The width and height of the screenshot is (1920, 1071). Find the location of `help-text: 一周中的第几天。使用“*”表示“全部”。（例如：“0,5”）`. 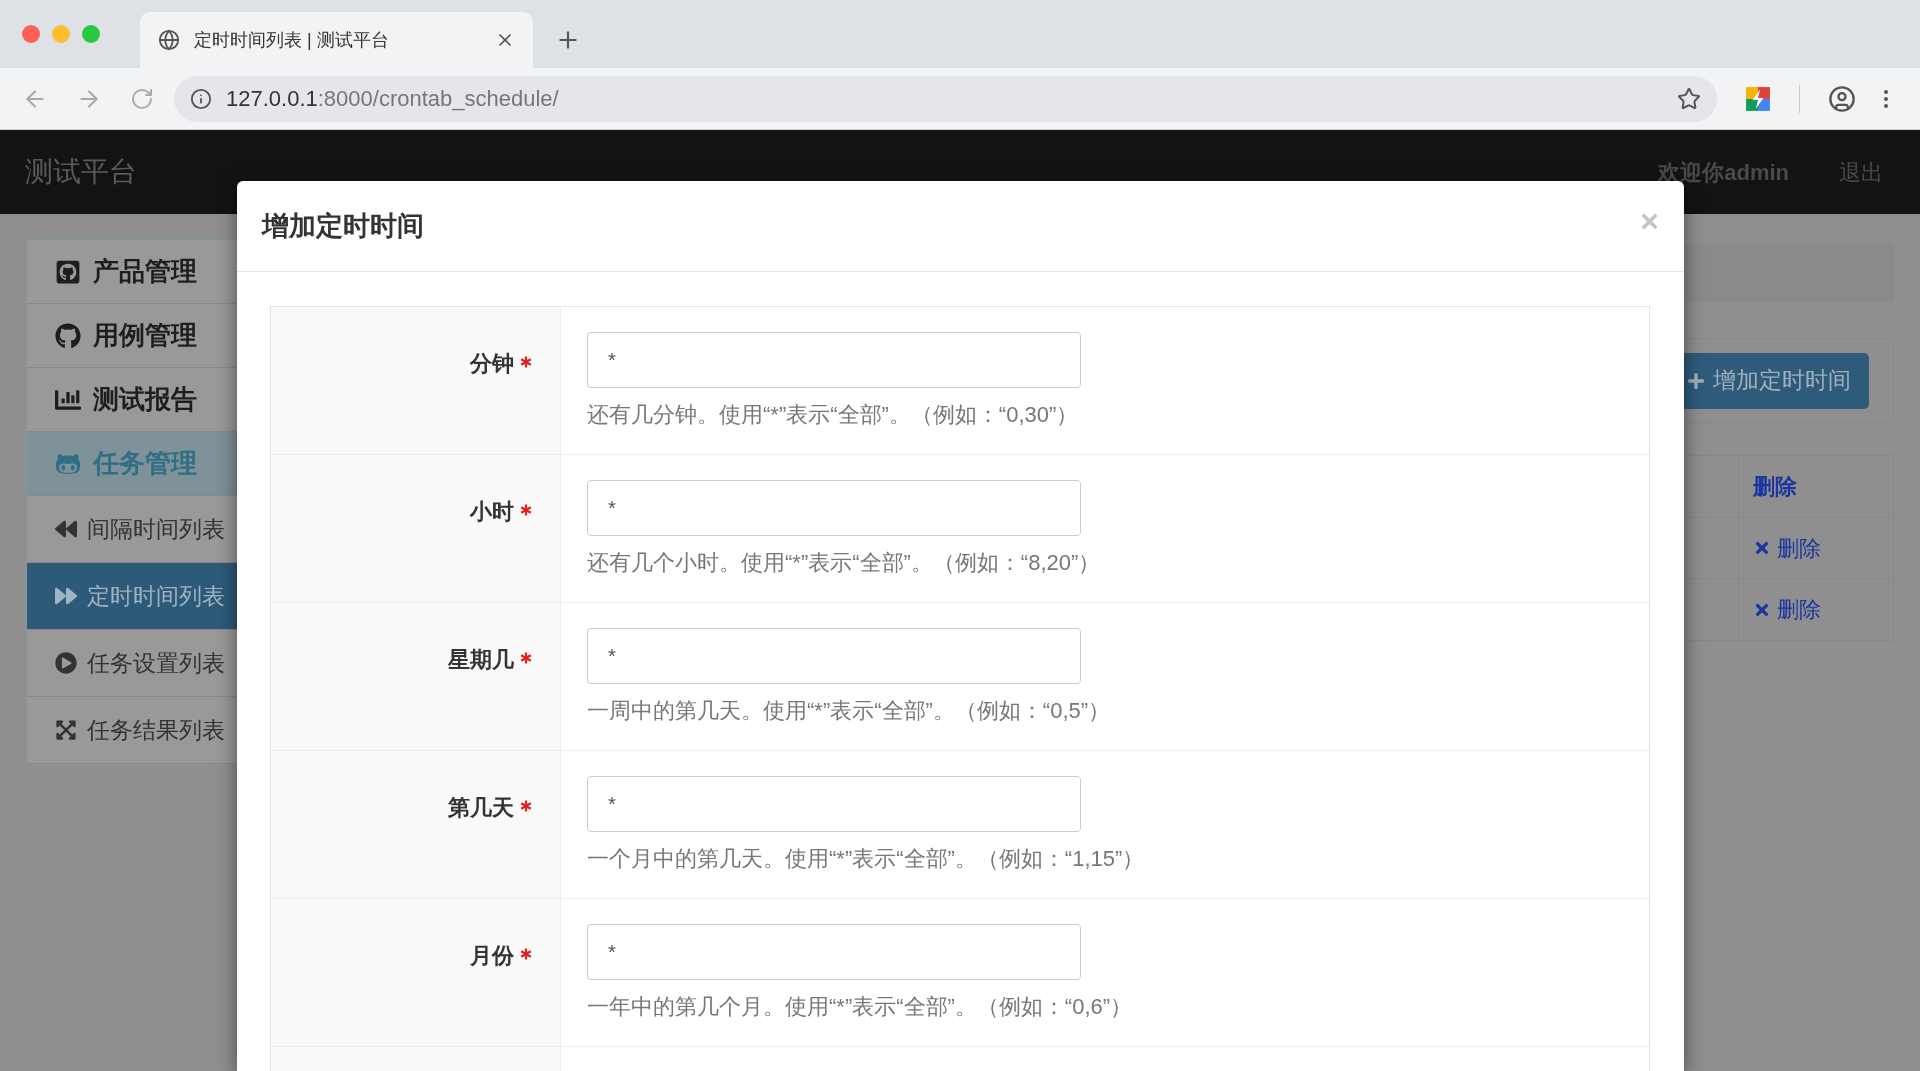

help-text: 一周中的第几天。使用“*”表示“全部”。（例如：“0,5”） is located at coordinates (849, 711).